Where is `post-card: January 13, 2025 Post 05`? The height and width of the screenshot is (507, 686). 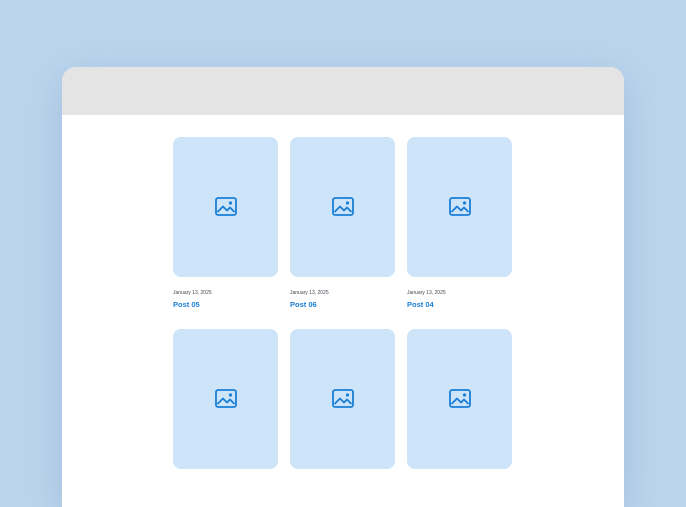 post-card: January 13, 2025 Post 05 is located at coordinates (225, 223).